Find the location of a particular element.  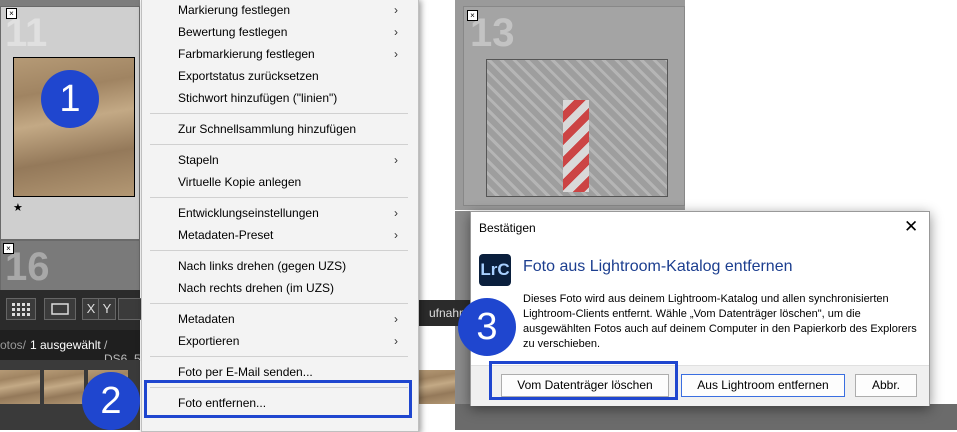

background-strip is located at coordinates (706, 417).